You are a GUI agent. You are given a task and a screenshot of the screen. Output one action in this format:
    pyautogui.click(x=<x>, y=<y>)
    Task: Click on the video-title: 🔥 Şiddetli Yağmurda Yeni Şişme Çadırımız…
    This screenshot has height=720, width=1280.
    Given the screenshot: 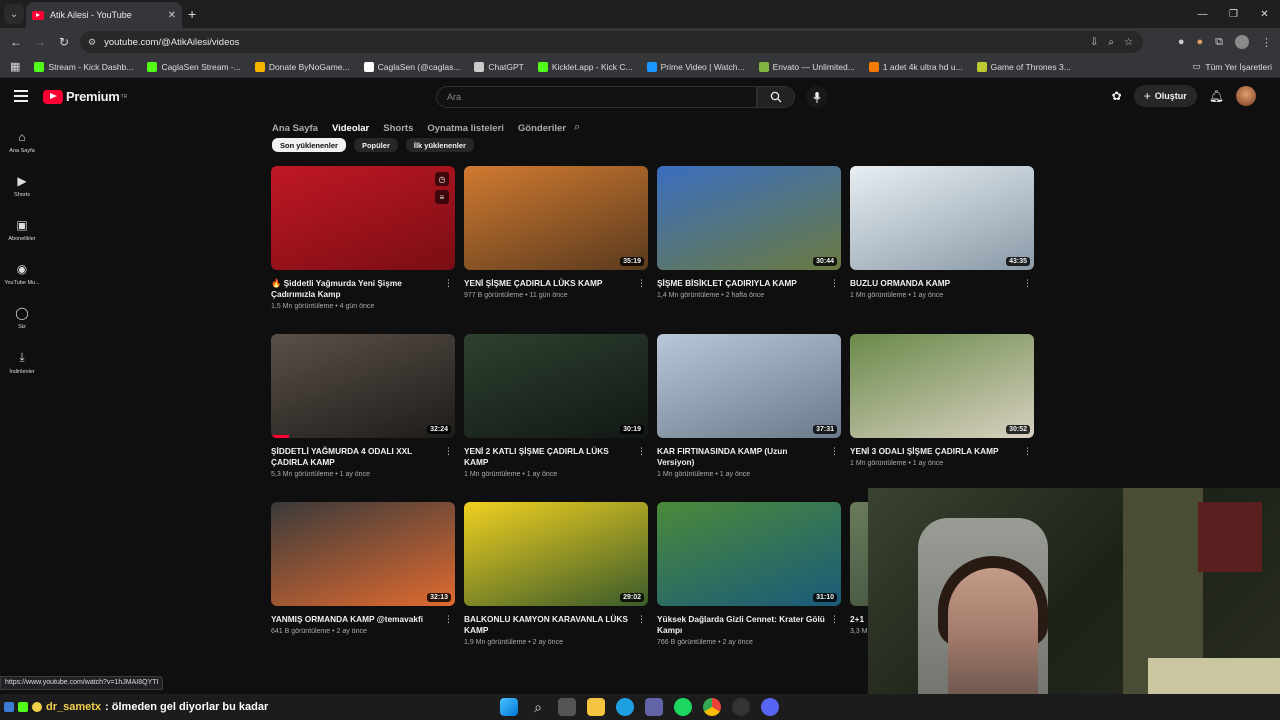 What is the action you would take?
    pyautogui.click(x=363, y=289)
    